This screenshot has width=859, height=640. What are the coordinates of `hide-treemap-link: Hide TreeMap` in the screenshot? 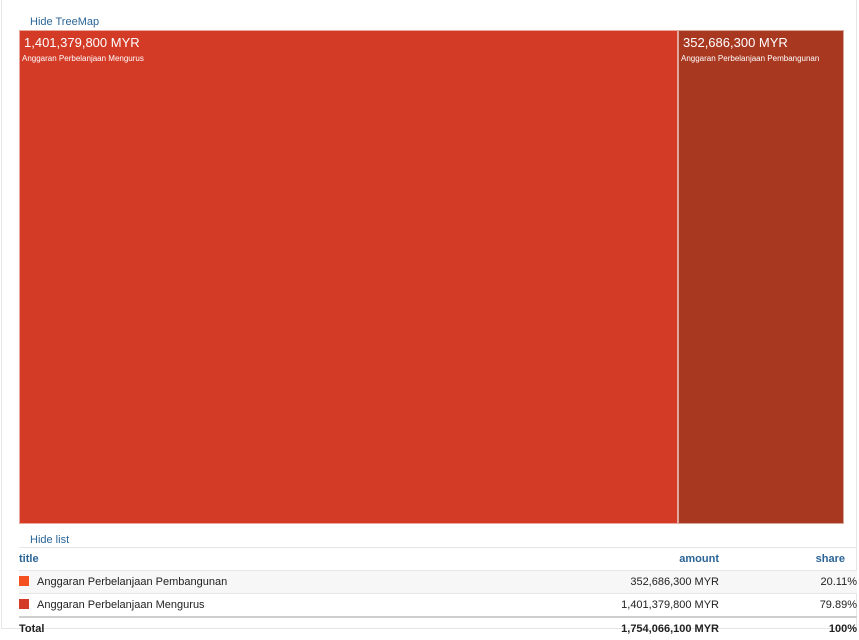 It's located at (64, 22).